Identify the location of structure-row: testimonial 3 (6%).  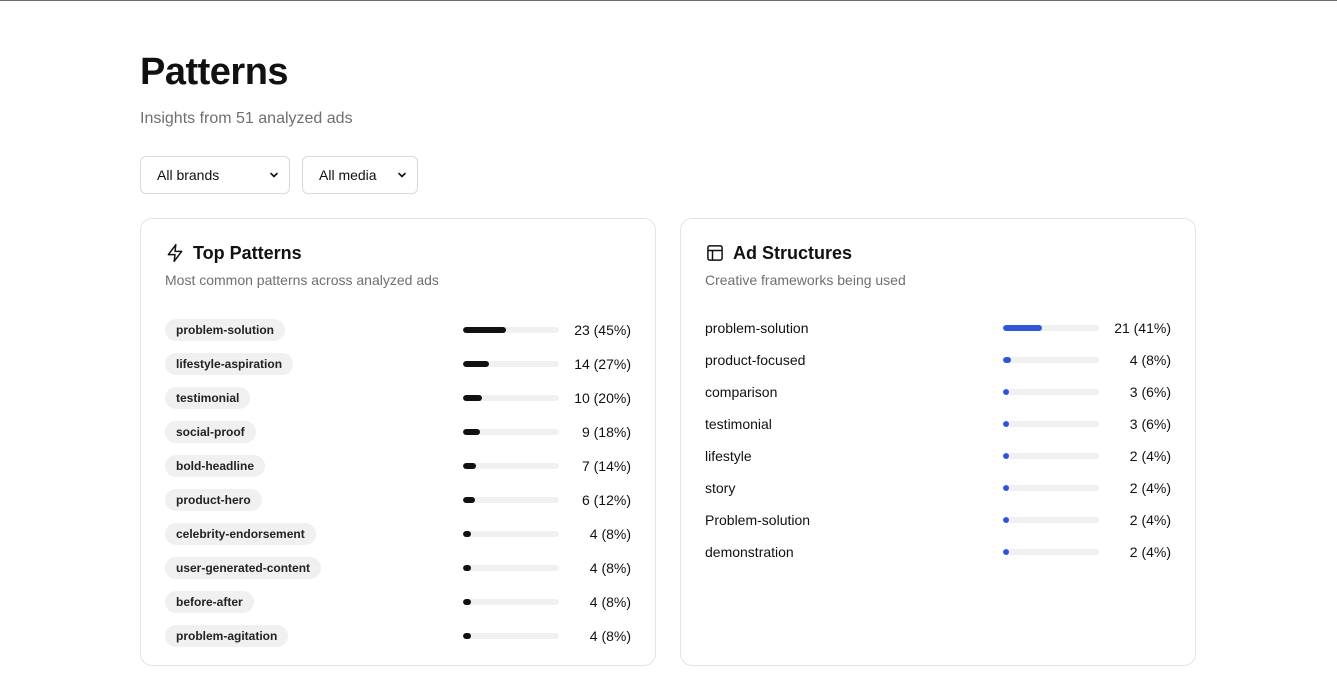
(938, 424).